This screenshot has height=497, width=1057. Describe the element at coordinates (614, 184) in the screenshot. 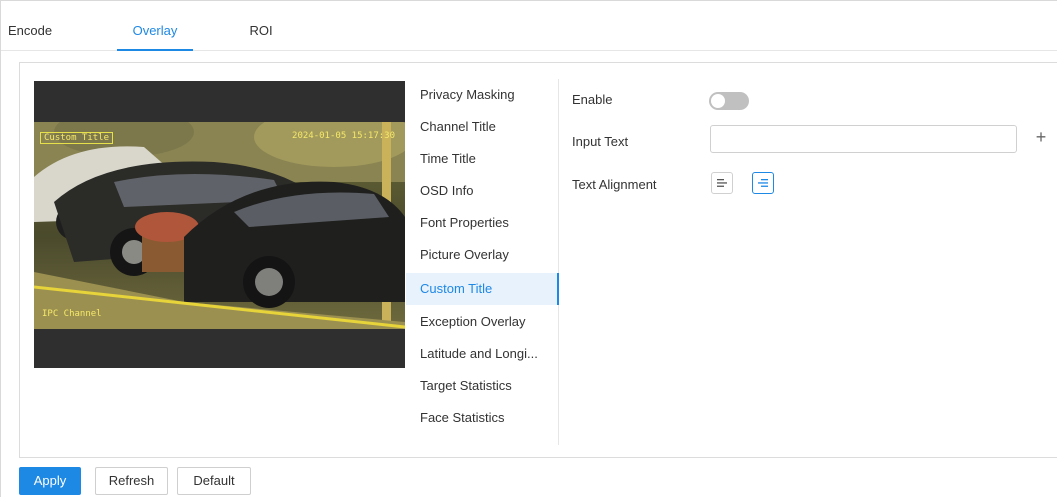

I see `text-alignment-label: Text Alignment` at that location.